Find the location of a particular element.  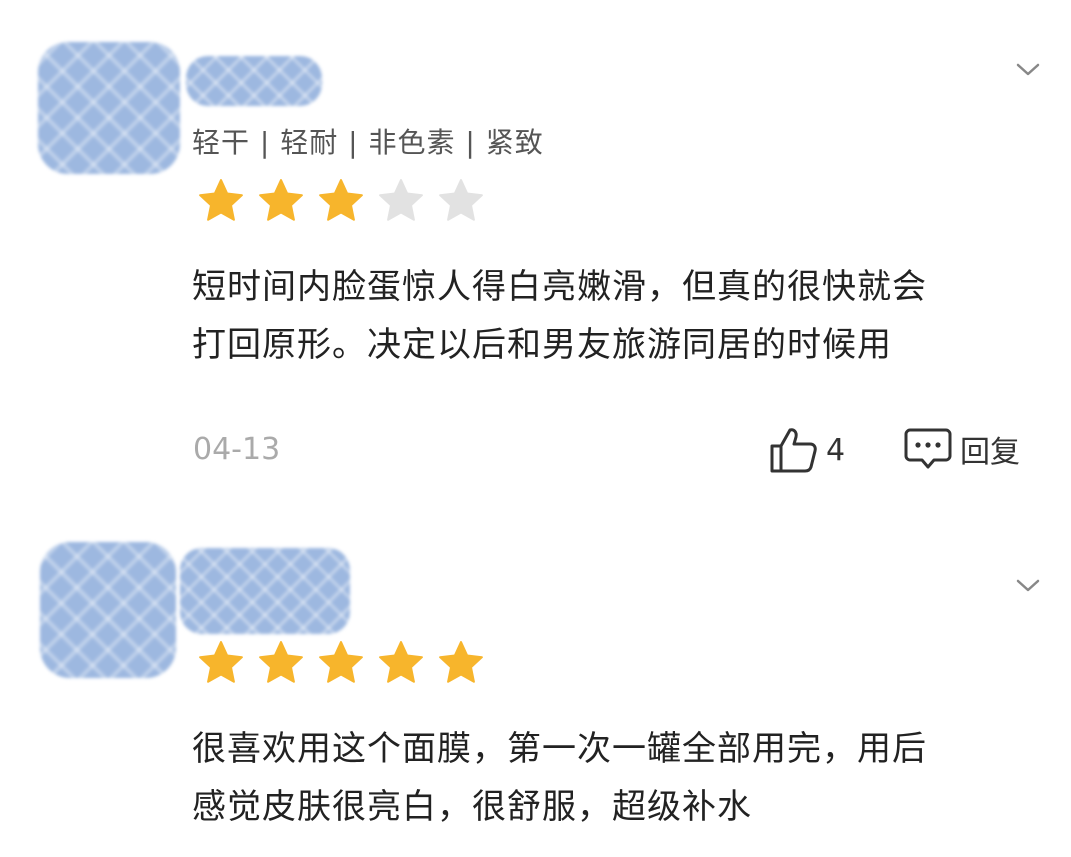

review-date: 04-13 is located at coordinates (237, 449).